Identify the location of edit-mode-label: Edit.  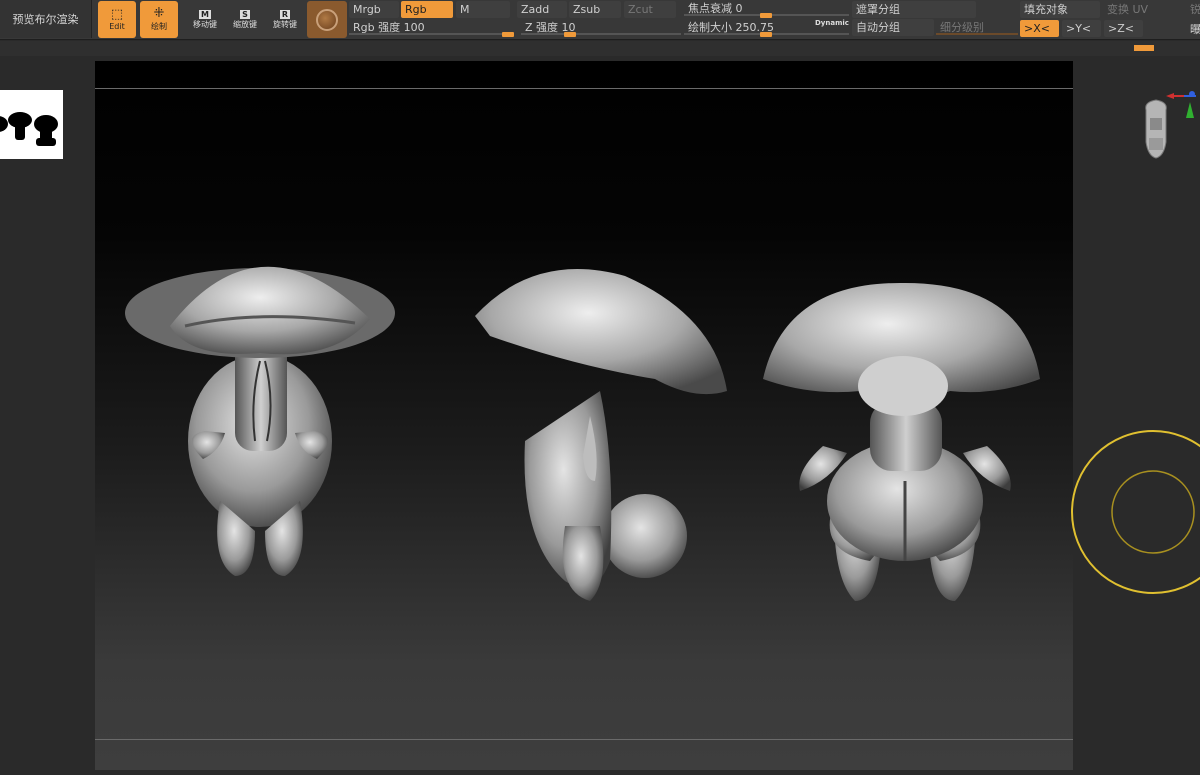
(117, 26).